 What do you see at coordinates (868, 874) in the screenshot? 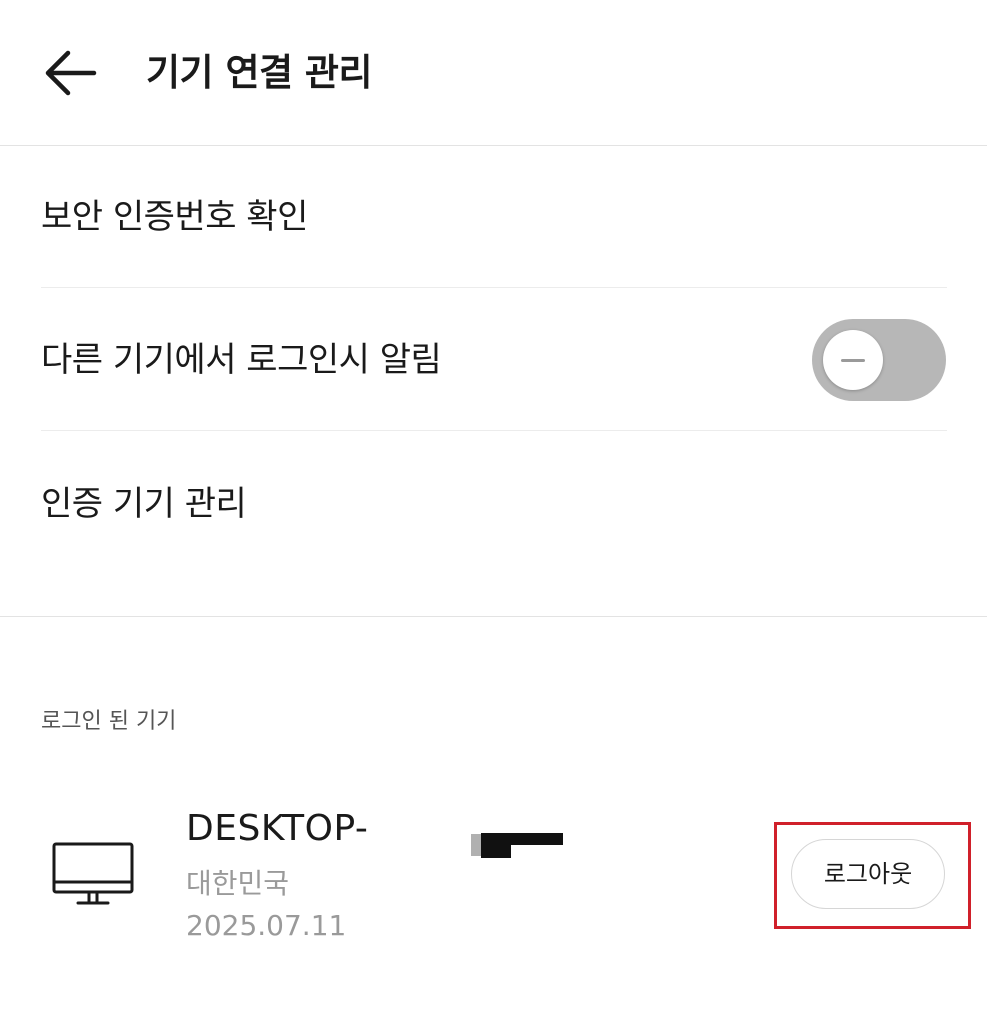
I see `logout-button: 로그아웃` at bounding box center [868, 874].